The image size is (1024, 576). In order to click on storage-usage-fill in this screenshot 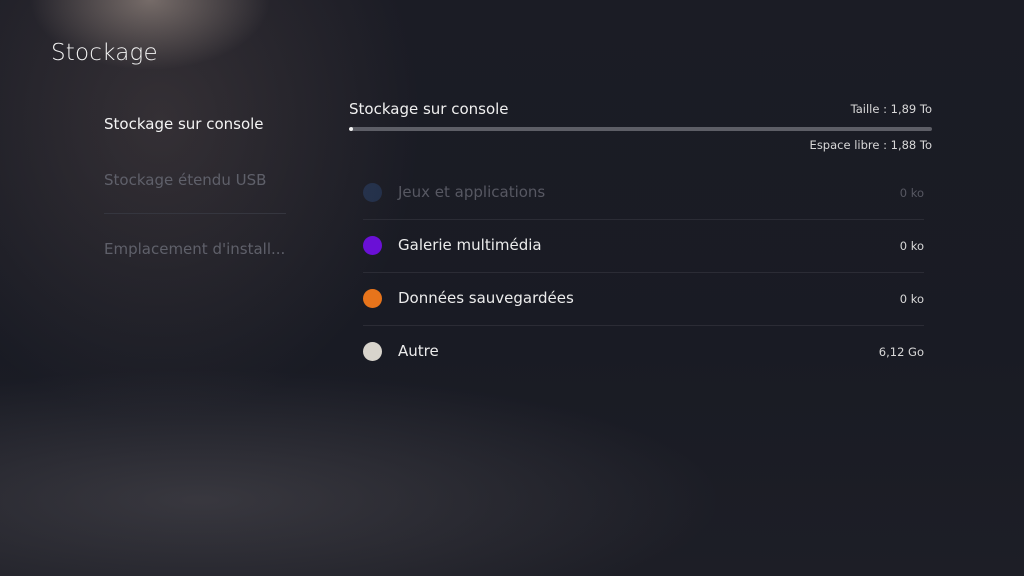, I will do `click(351, 129)`.